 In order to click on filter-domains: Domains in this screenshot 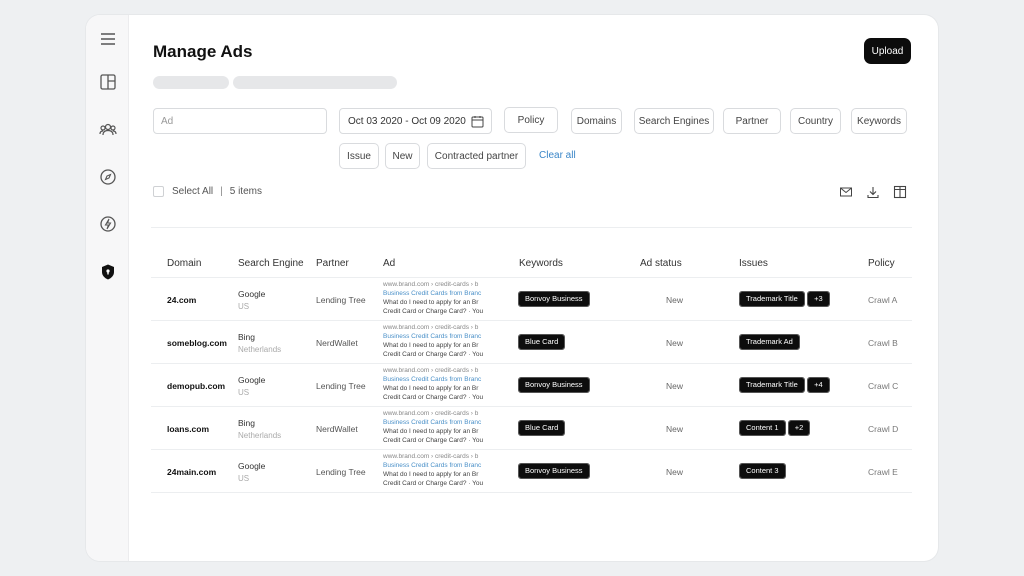, I will do `click(596, 121)`.